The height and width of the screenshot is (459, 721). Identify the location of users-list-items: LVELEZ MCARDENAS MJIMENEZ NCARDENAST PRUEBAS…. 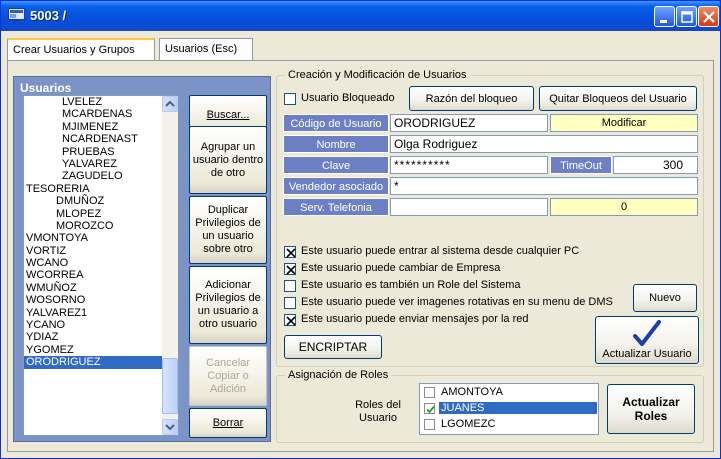
(93, 232).